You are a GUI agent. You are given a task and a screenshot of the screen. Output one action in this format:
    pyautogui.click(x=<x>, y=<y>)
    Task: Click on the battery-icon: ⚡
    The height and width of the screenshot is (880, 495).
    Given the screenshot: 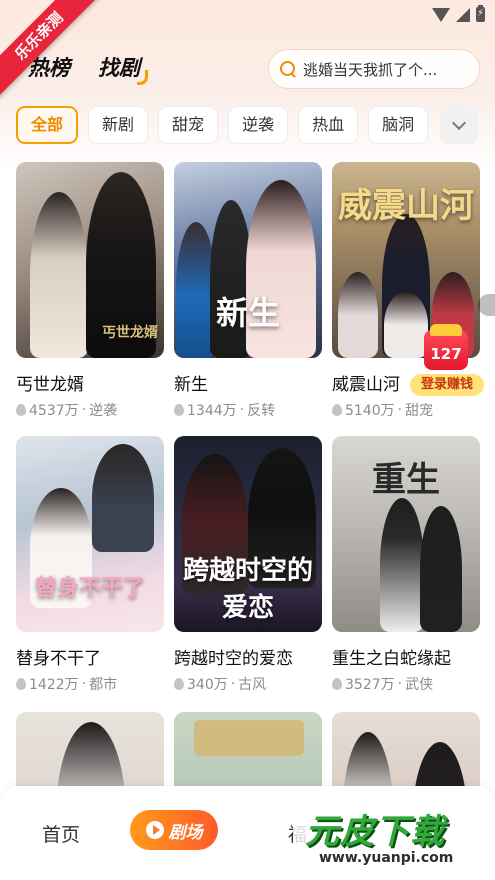 What is the action you would take?
    pyautogui.click(x=480, y=13)
    